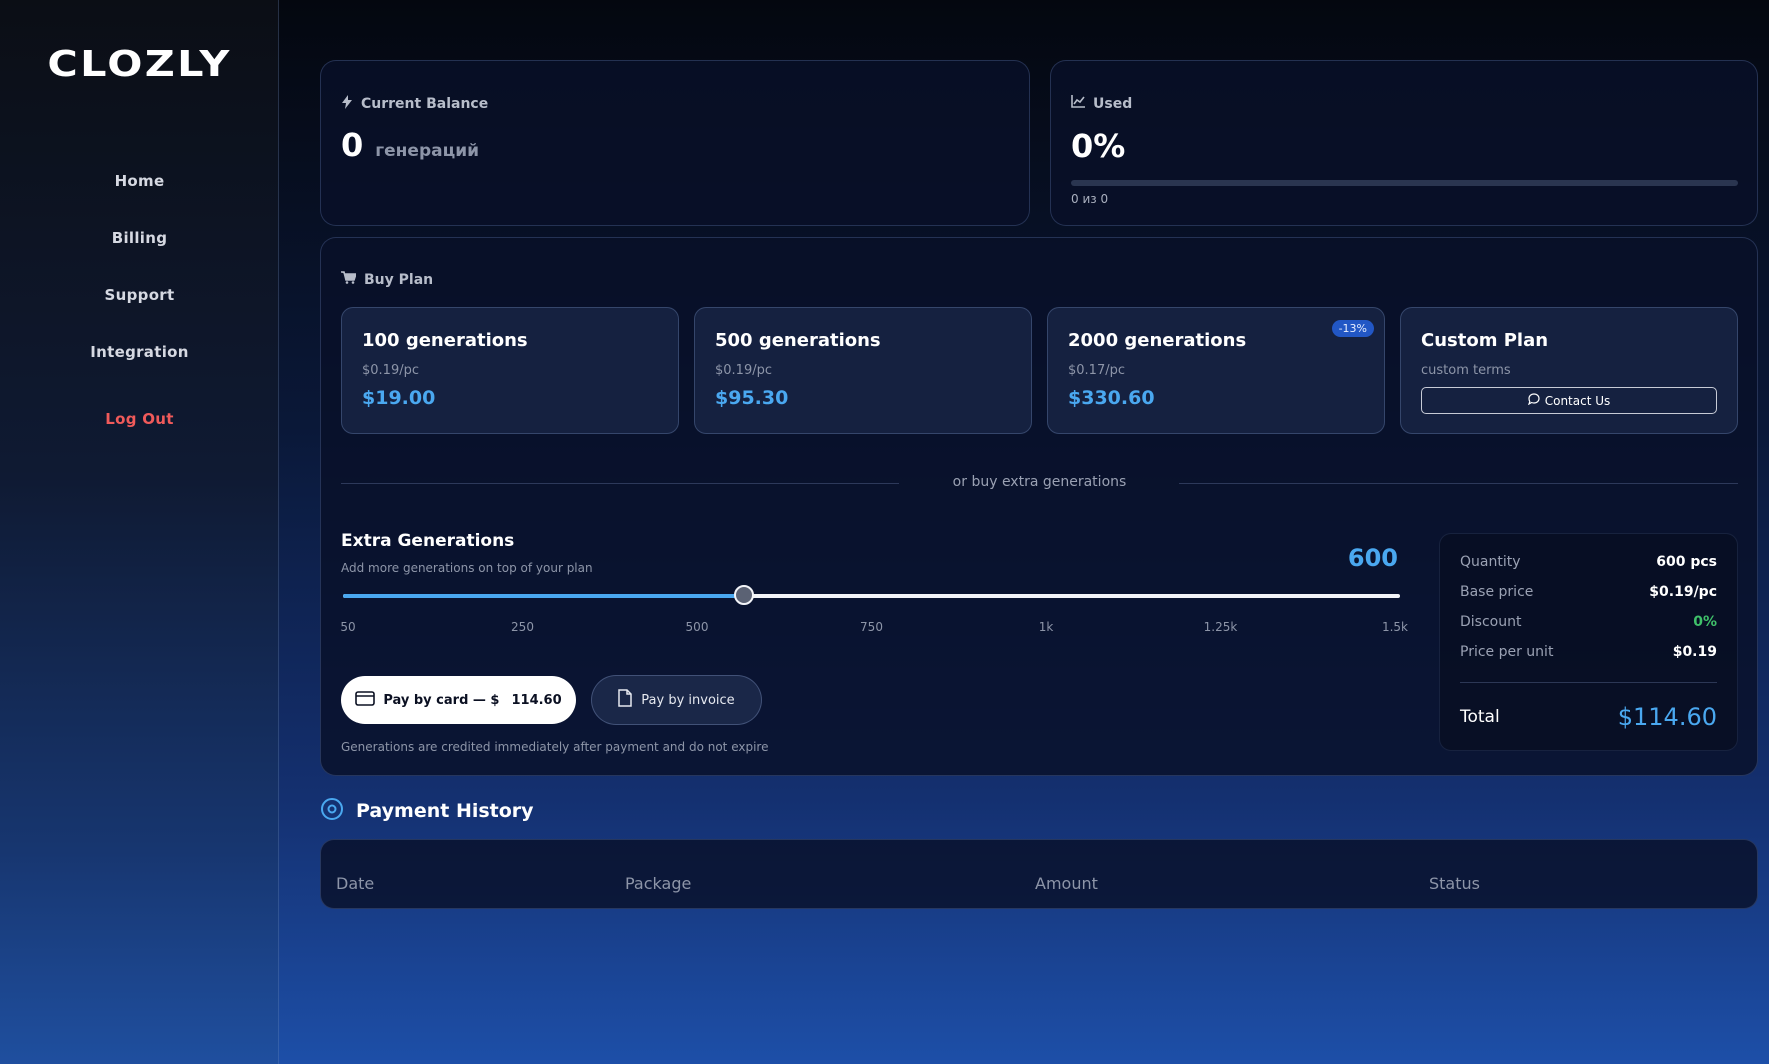  I want to click on nav-item-billing: Billing, so click(139, 238).